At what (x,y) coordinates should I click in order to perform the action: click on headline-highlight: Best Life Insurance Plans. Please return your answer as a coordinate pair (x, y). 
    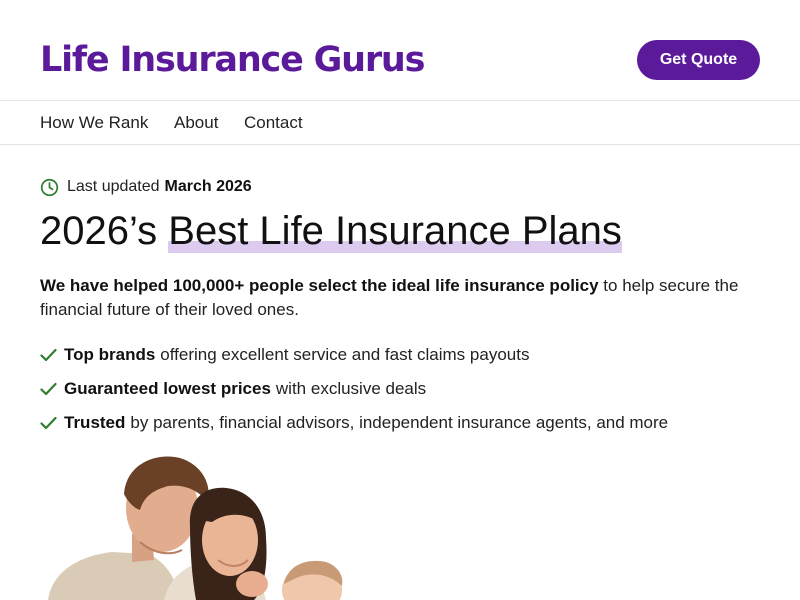
    Looking at the image, I should click on (395, 231).